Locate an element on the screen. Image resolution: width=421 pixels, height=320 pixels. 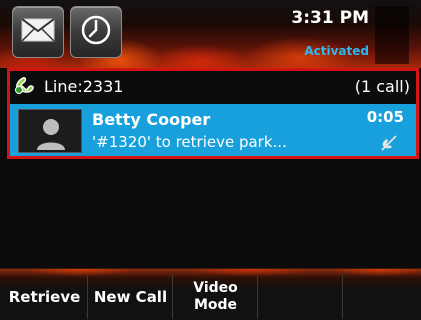
caller-name: Betty Cooper is located at coordinates (151, 119).